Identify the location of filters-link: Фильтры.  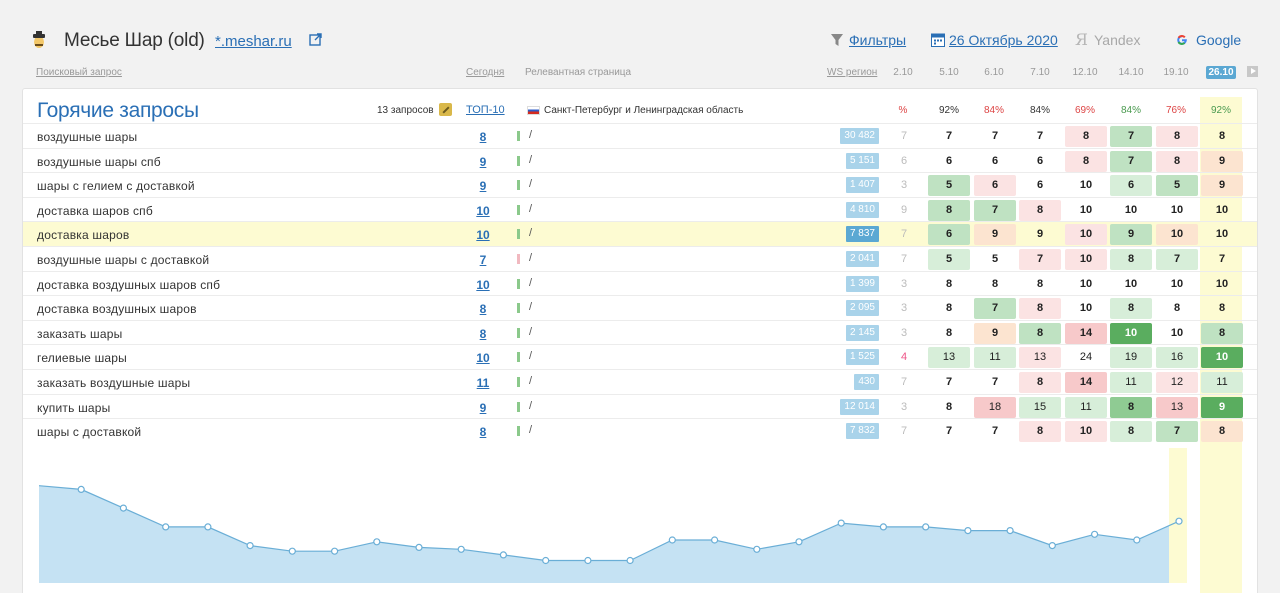
(877, 40).